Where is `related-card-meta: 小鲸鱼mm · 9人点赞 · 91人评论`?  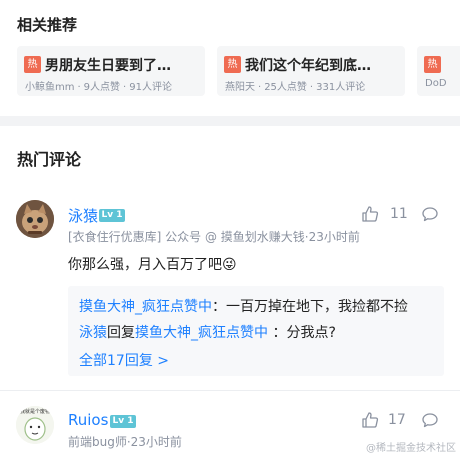 related-card-meta: 小鲸鱼mm · 9人点赞 · 91人评论 is located at coordinates (98, 87).